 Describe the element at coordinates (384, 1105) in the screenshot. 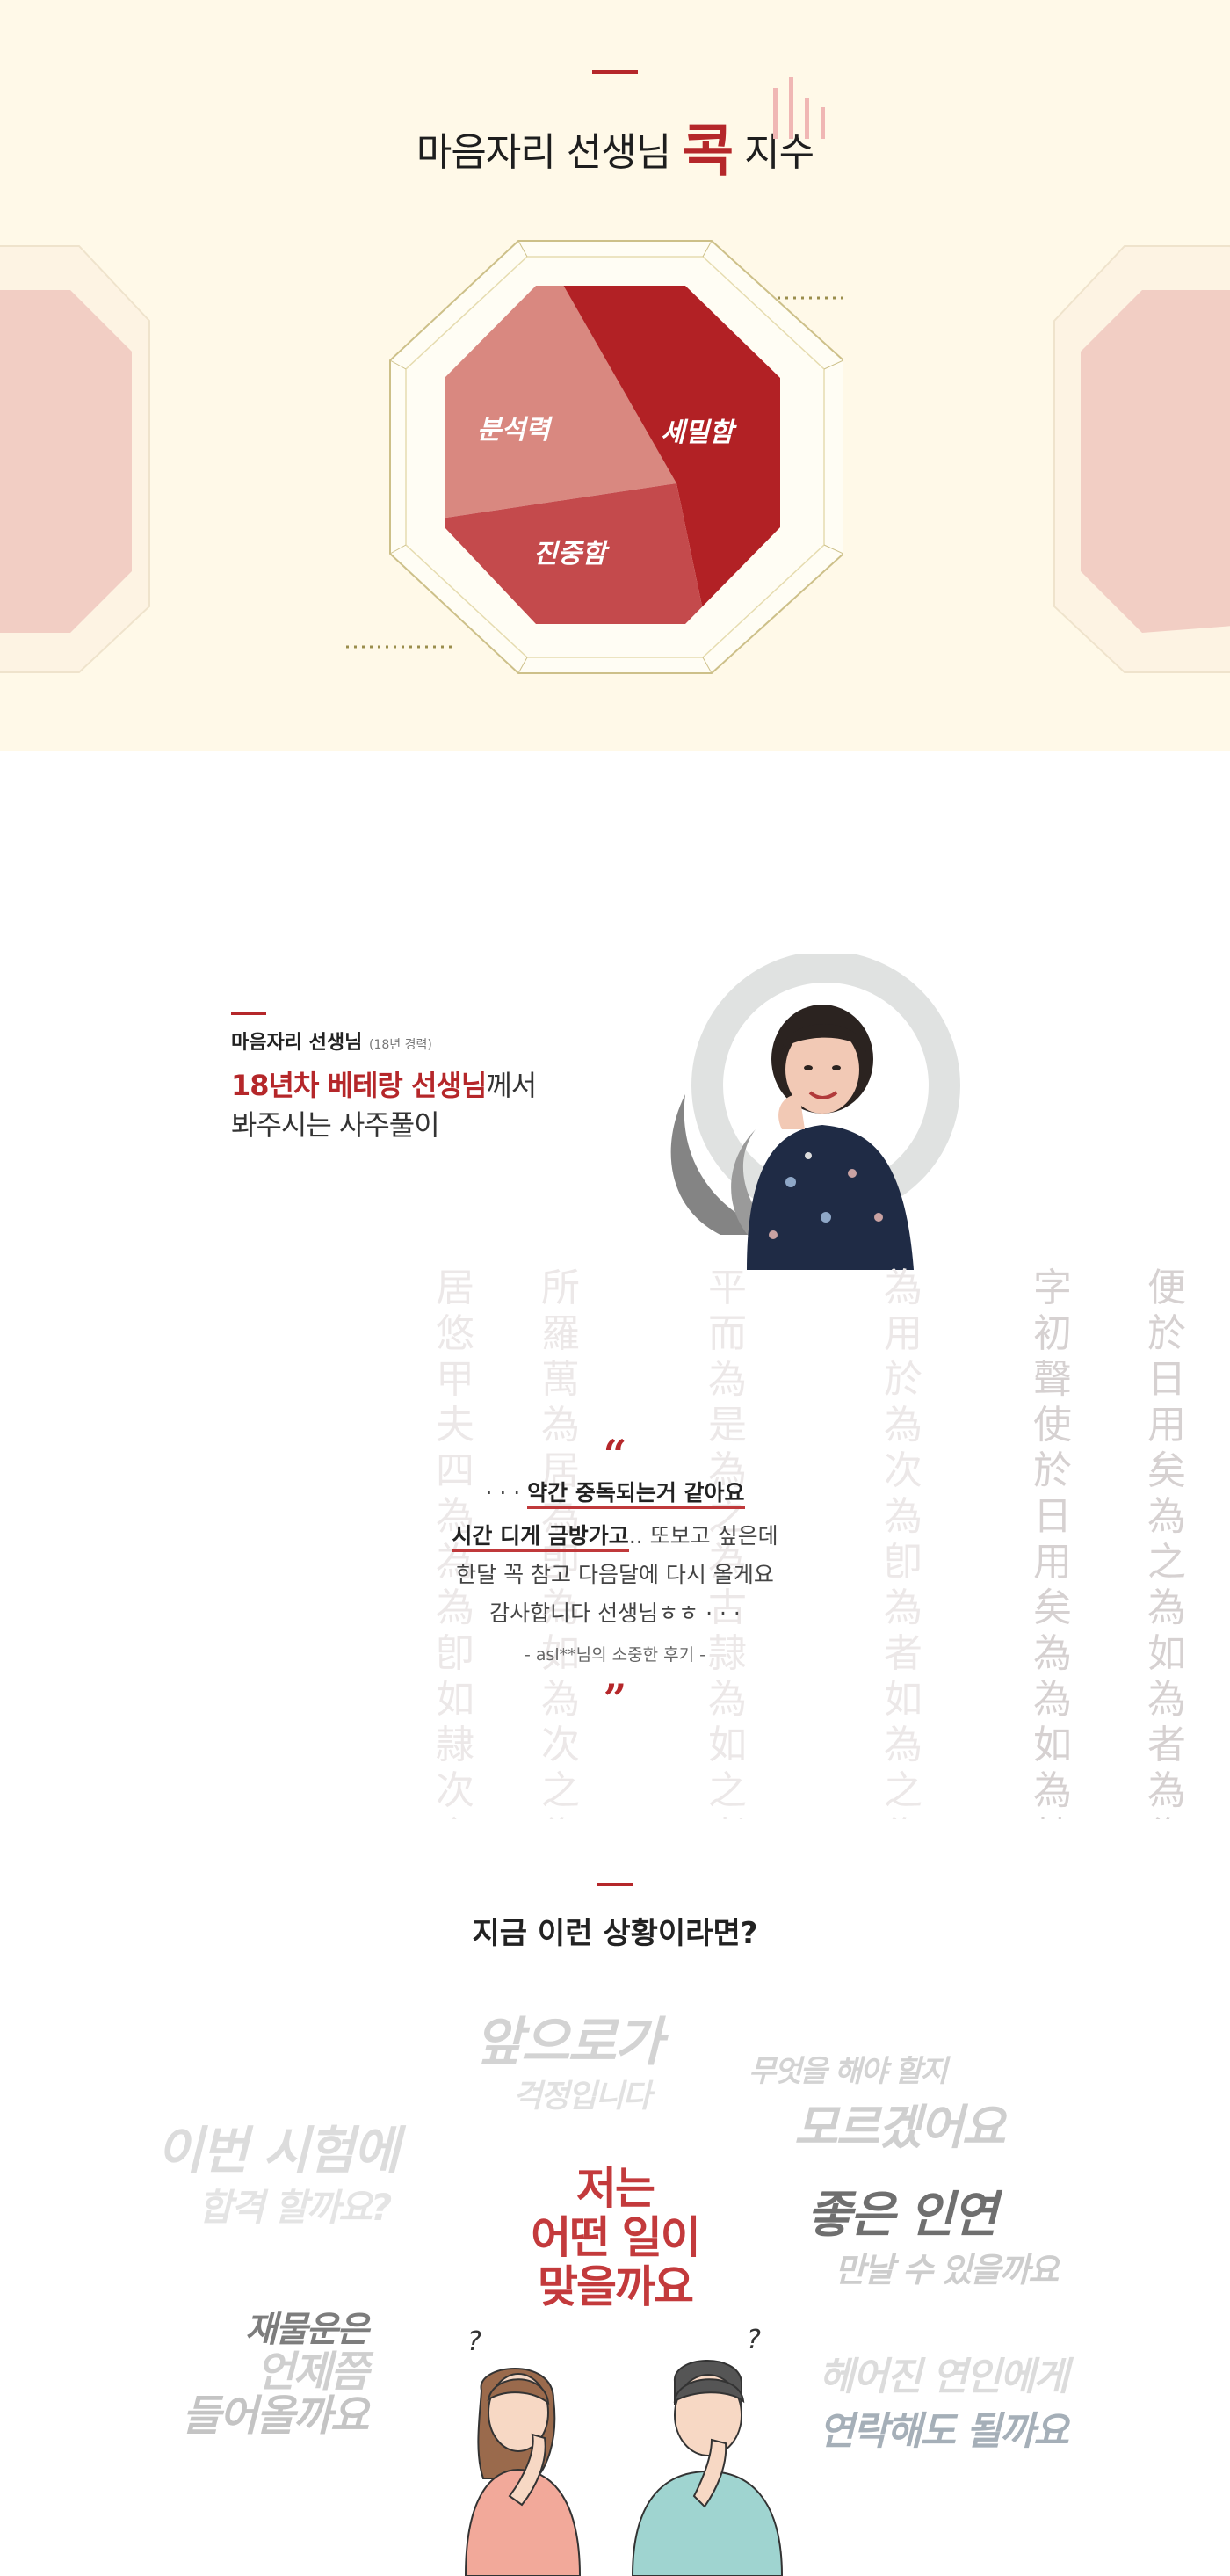

I see `teacher-headline: 18년차 베테랑 선생님께서 봐주시는 사주풀이` at that location.